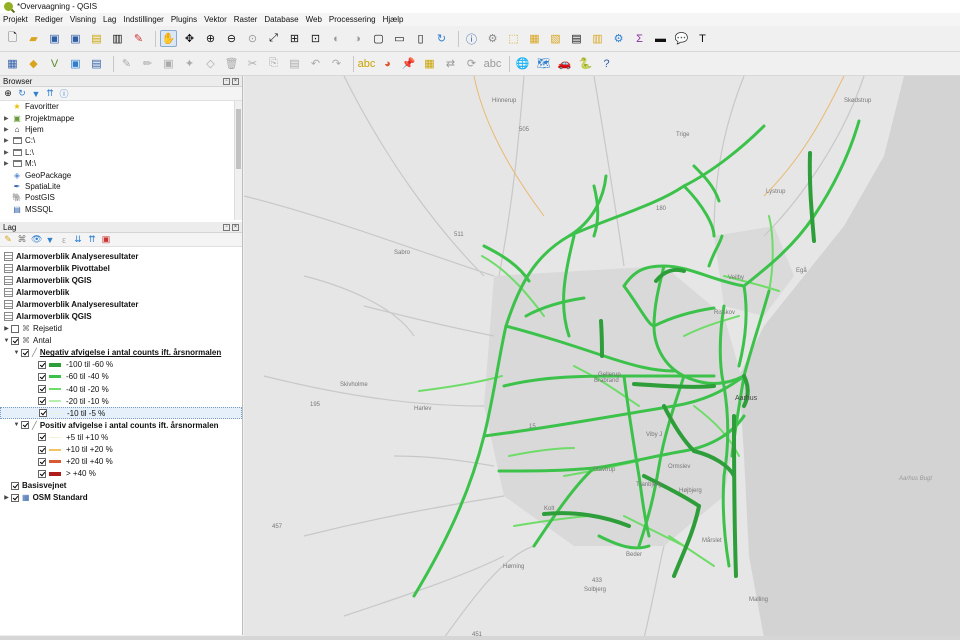 The width and height of the screenshot is (960, 640). Describe the element at coordinates (8, 93) in the screenshot. I see `add-selected-icon: ⊕` at that location.